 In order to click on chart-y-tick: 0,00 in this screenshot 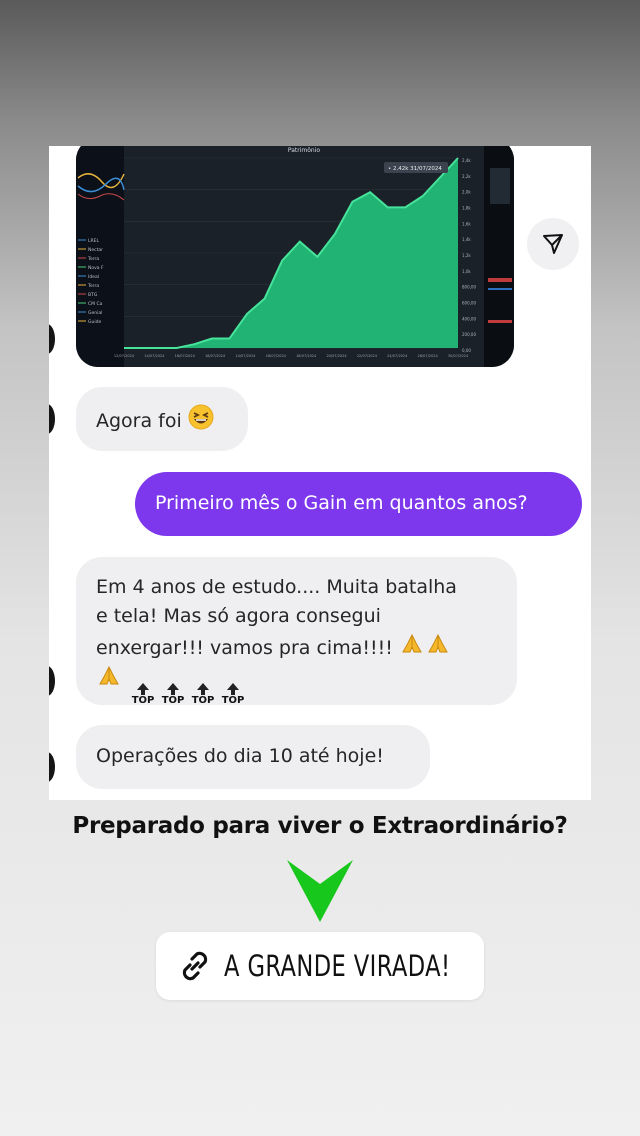, I will do `click(466, 350)`.